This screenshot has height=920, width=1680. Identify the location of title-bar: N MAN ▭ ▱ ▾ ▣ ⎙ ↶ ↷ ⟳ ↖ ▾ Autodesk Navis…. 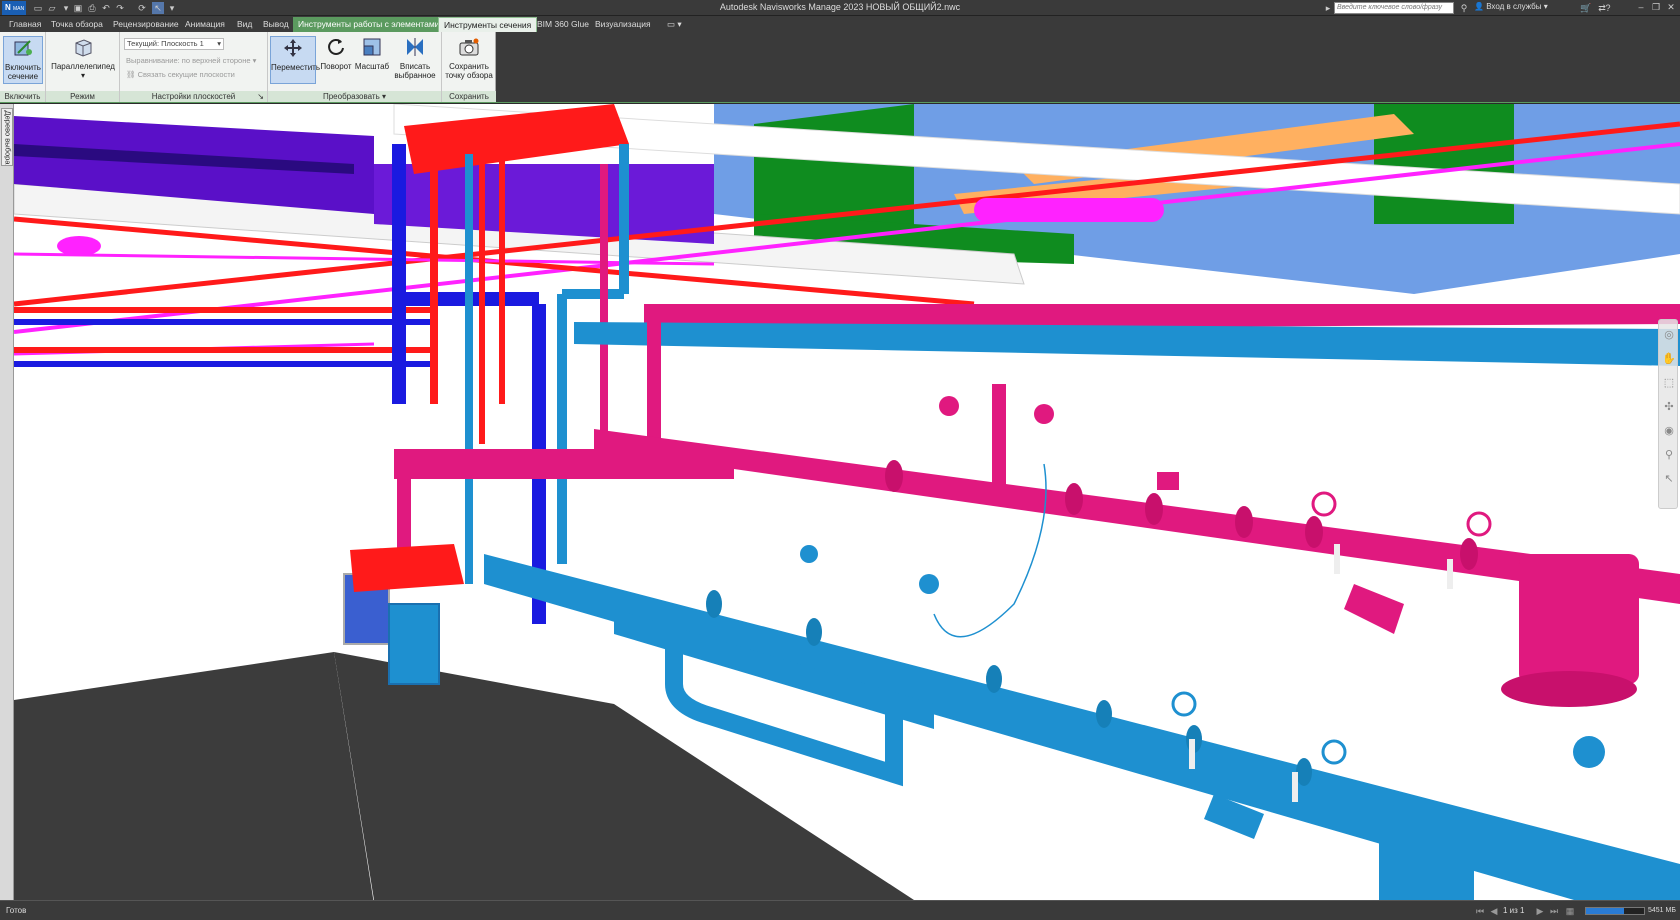
(840, 8).